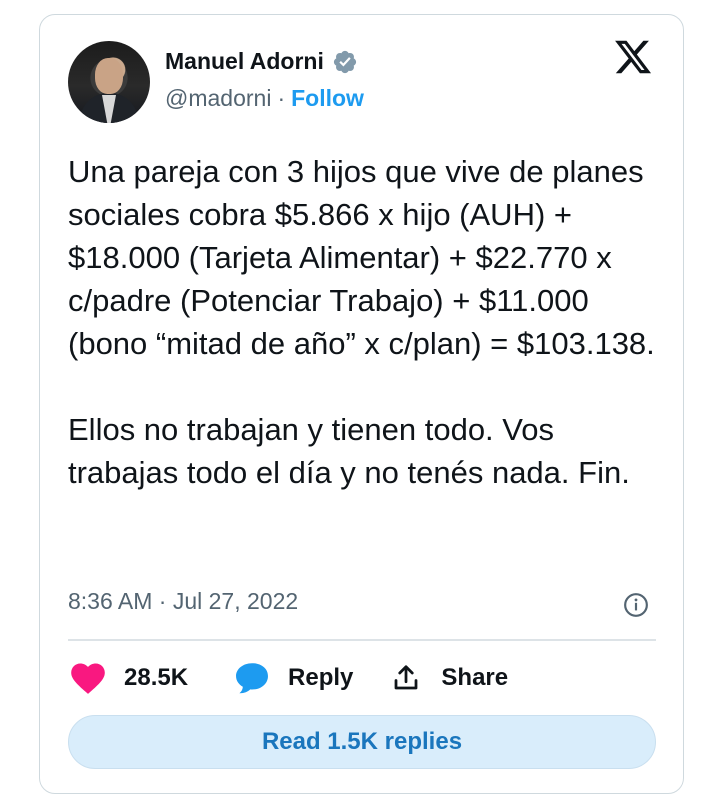  I want to click on author-name-row: Manuel Adorni, so click(261, 61).